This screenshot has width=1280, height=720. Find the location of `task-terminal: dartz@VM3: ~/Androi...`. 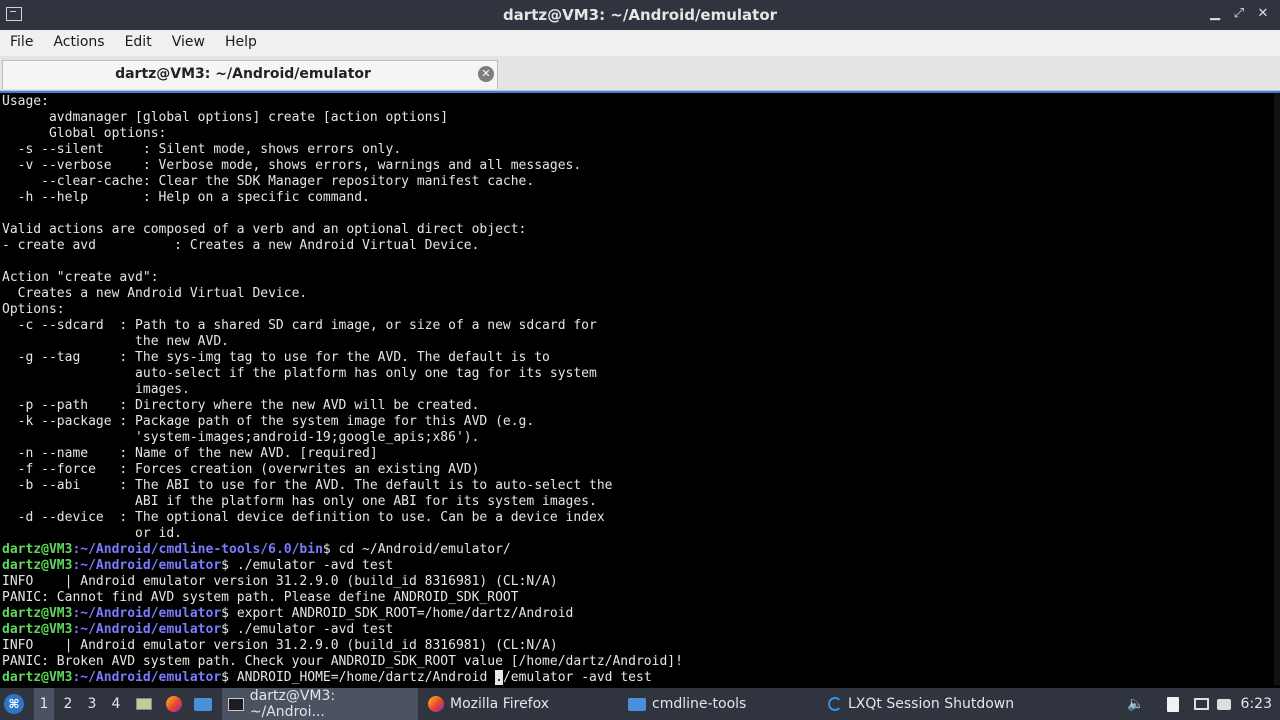

task-terminal: dartz@VM3: ~/Androi... is located at coordinates (320, 704).